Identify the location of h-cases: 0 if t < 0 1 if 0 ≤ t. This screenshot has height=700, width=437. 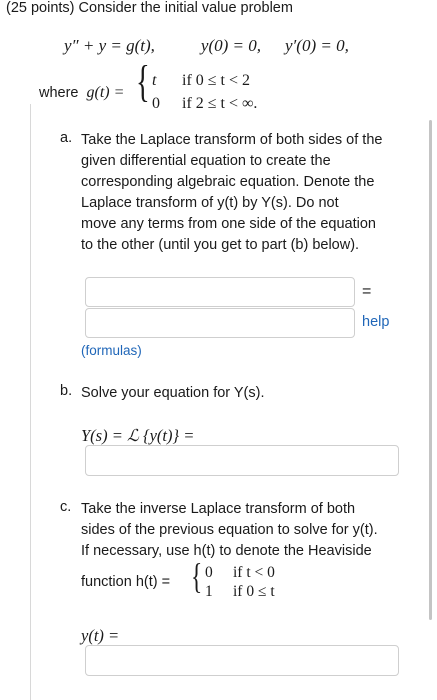
(240, 582).